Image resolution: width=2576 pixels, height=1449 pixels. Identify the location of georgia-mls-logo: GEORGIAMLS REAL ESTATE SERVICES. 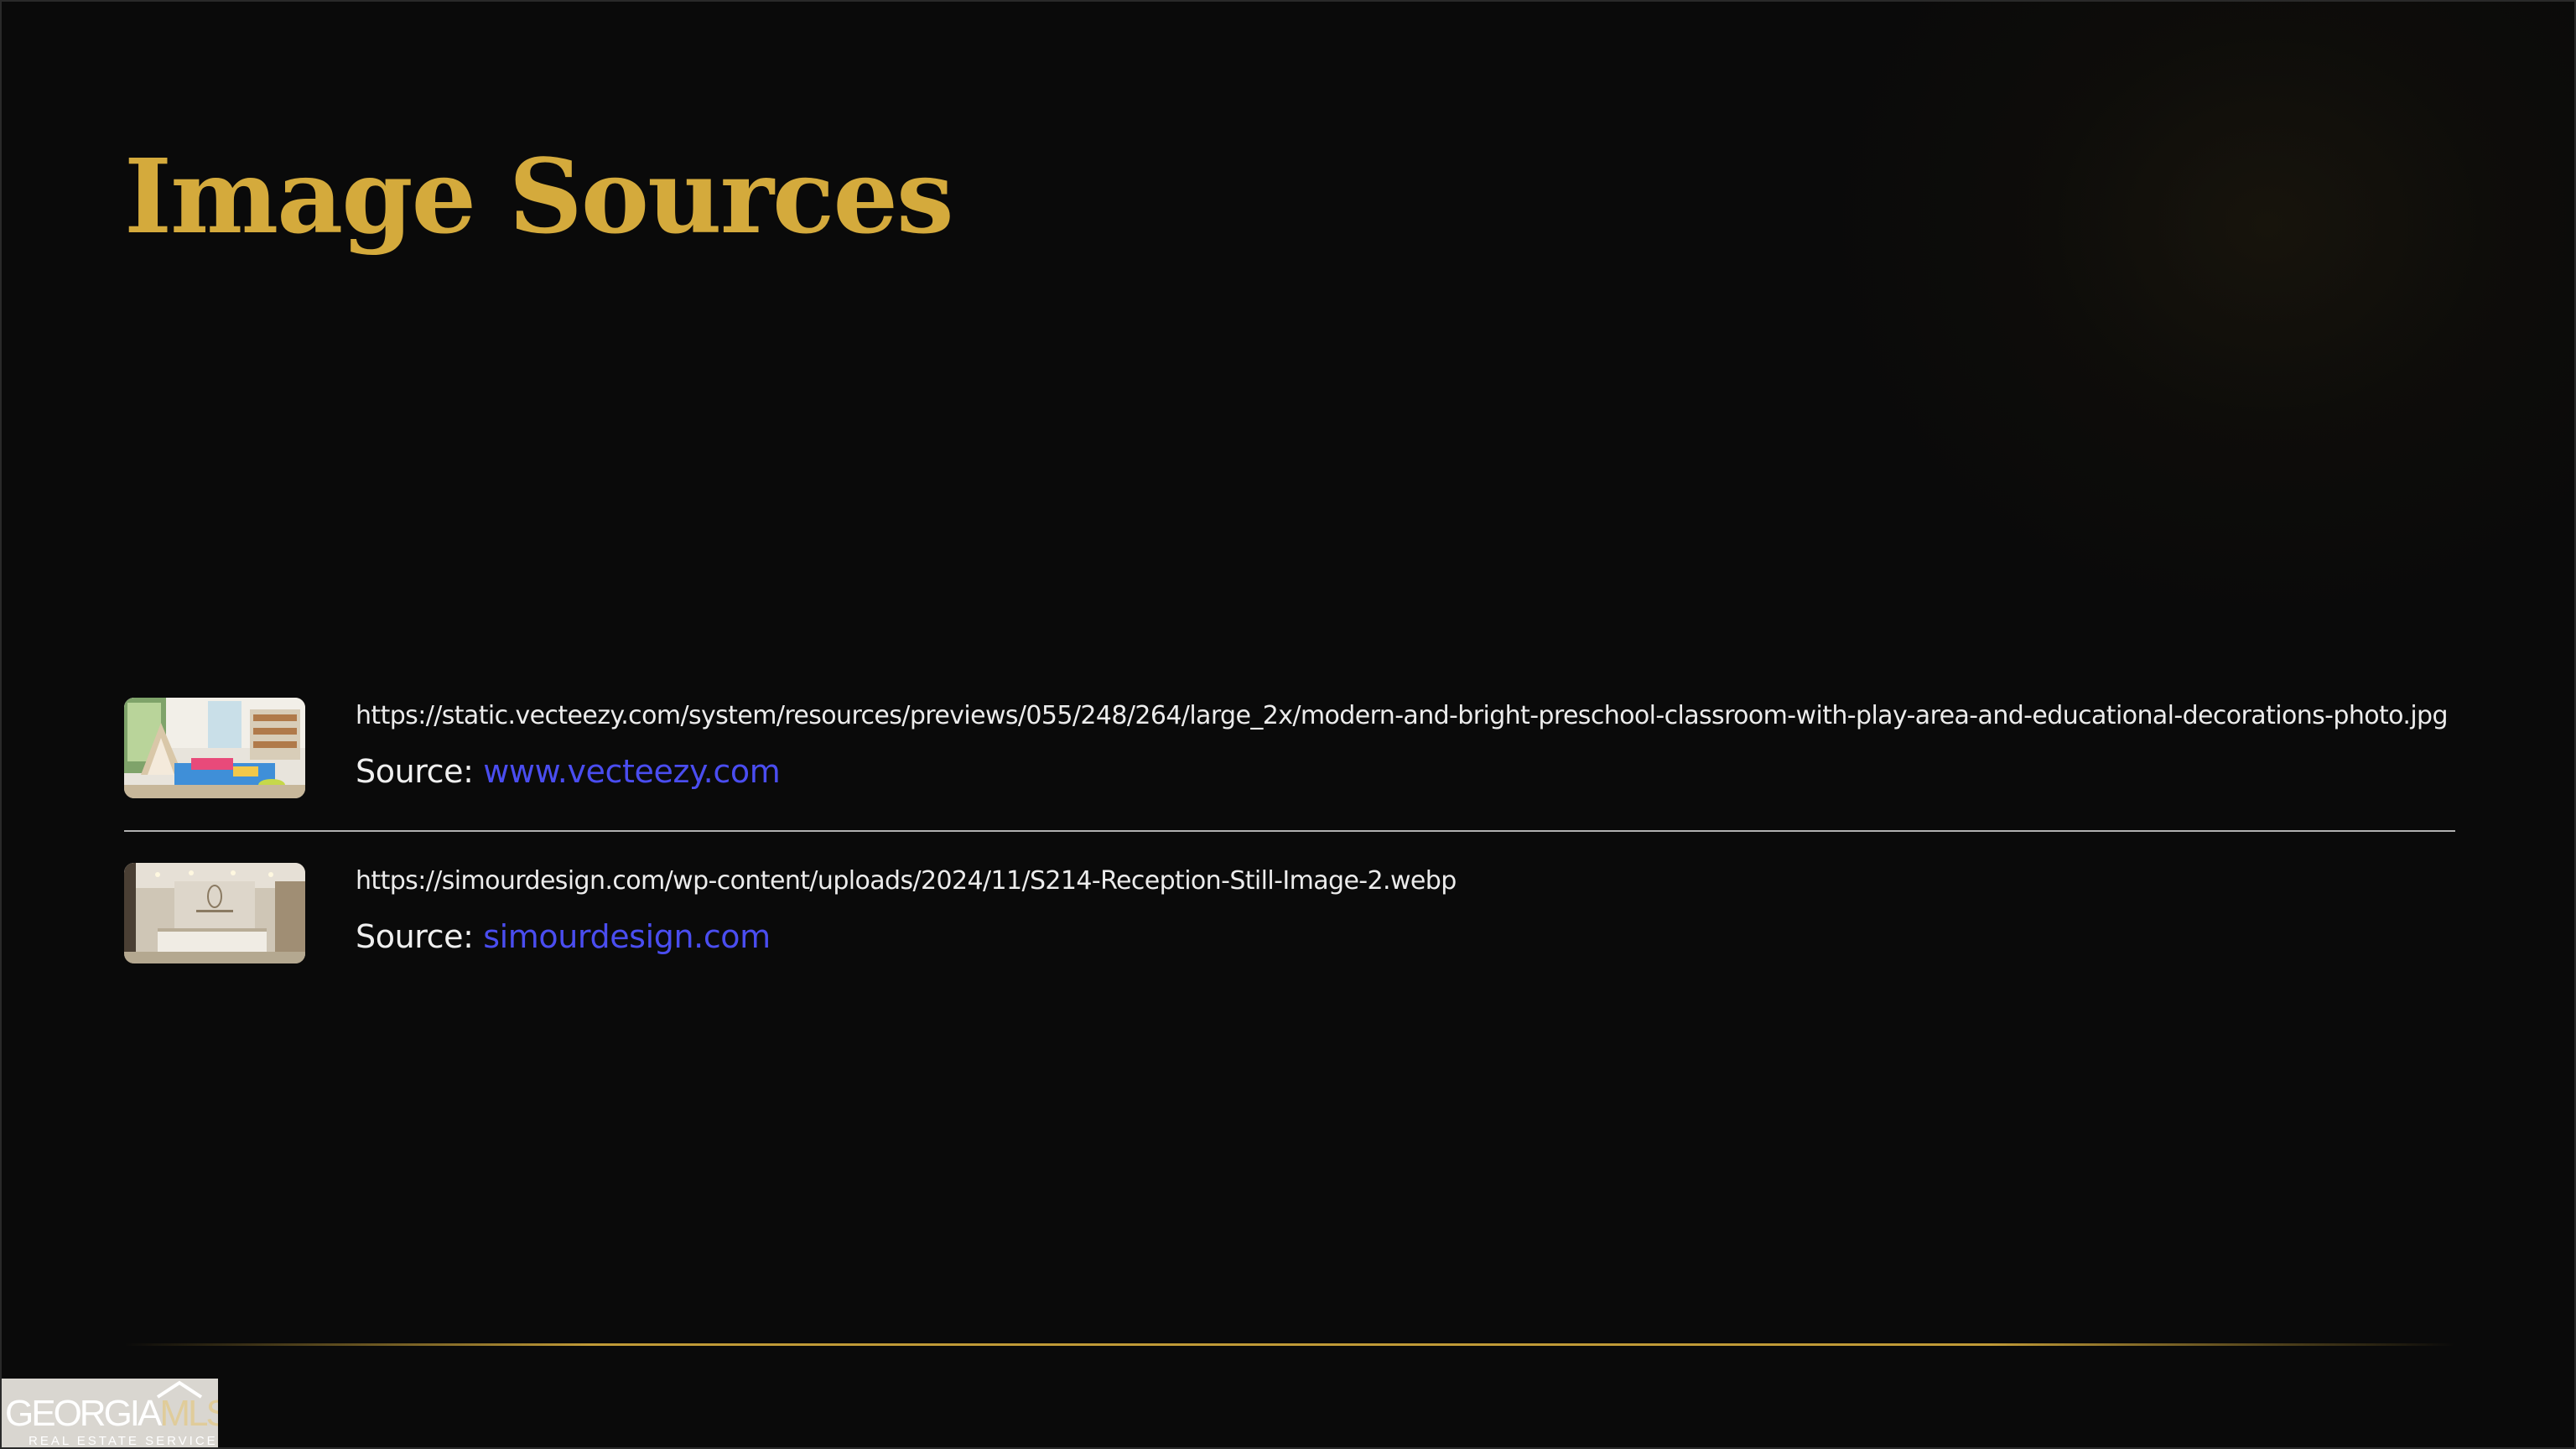
(110, 1413).